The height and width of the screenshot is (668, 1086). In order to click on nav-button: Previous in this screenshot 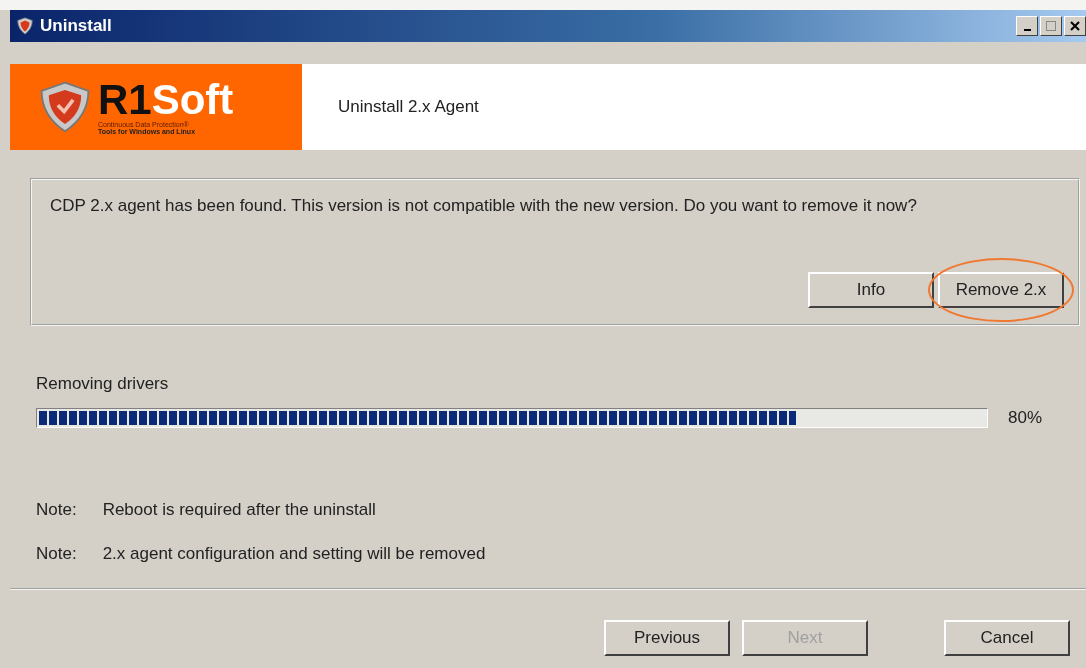, I will do `click(667, 638)`.